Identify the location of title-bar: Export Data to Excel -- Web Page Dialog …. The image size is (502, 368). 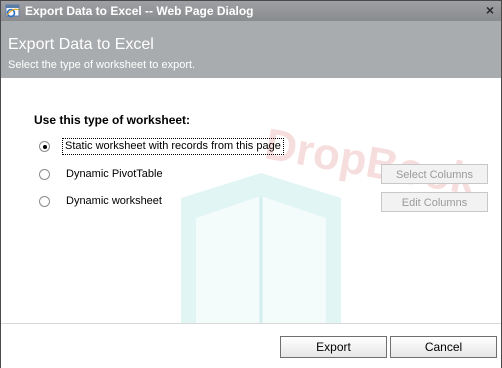
(251, 11).